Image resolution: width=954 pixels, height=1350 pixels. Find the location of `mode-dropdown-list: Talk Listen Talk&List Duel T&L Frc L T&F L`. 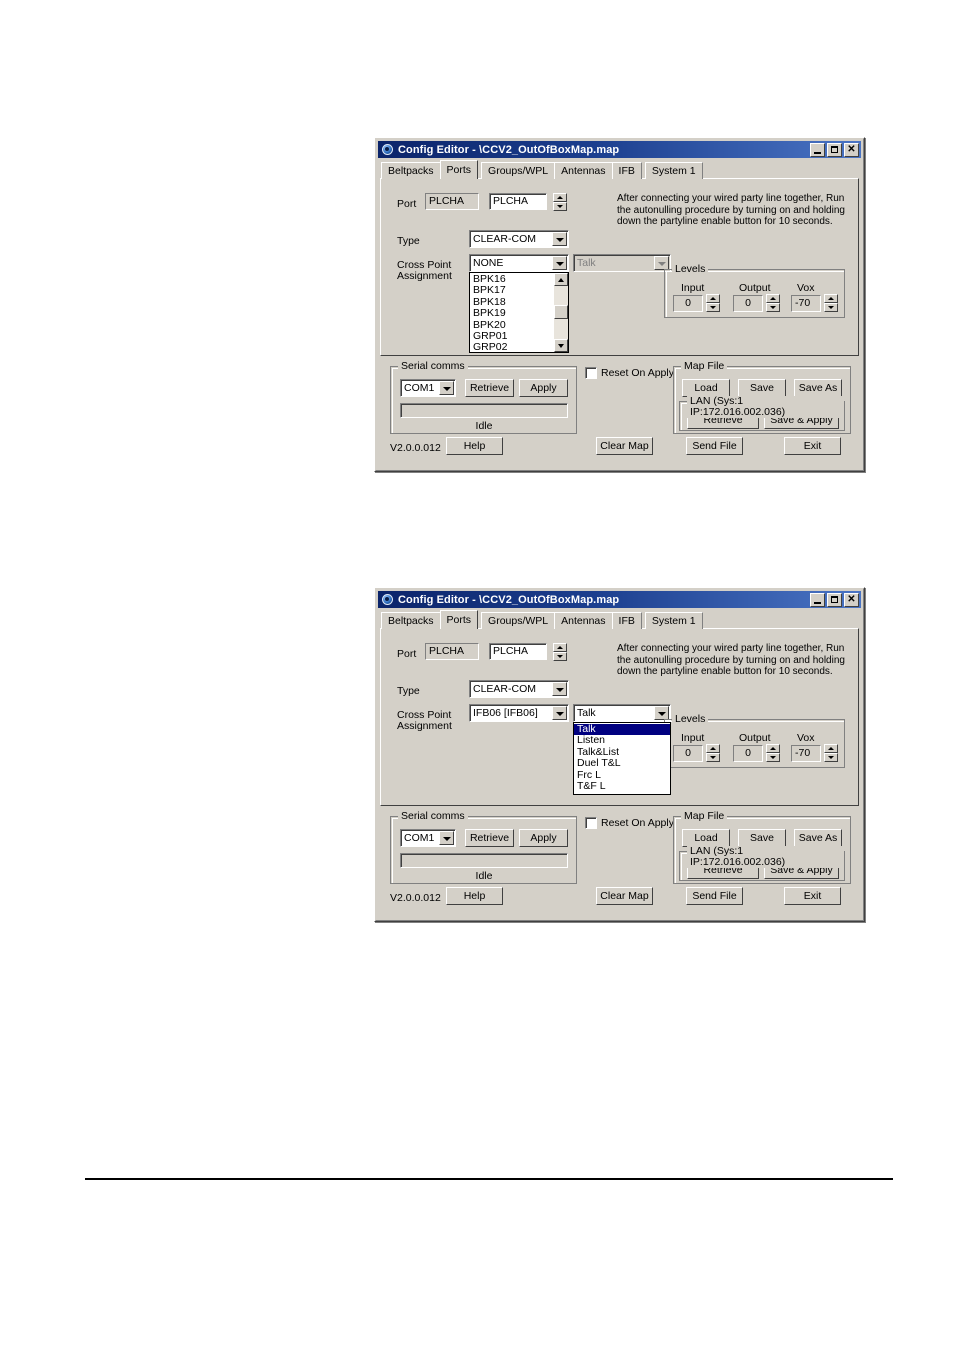

mode-dropdown-list: Talk Listen Talk&List Duel T&L Frc L T&F L is located at coordinates (622, 758).